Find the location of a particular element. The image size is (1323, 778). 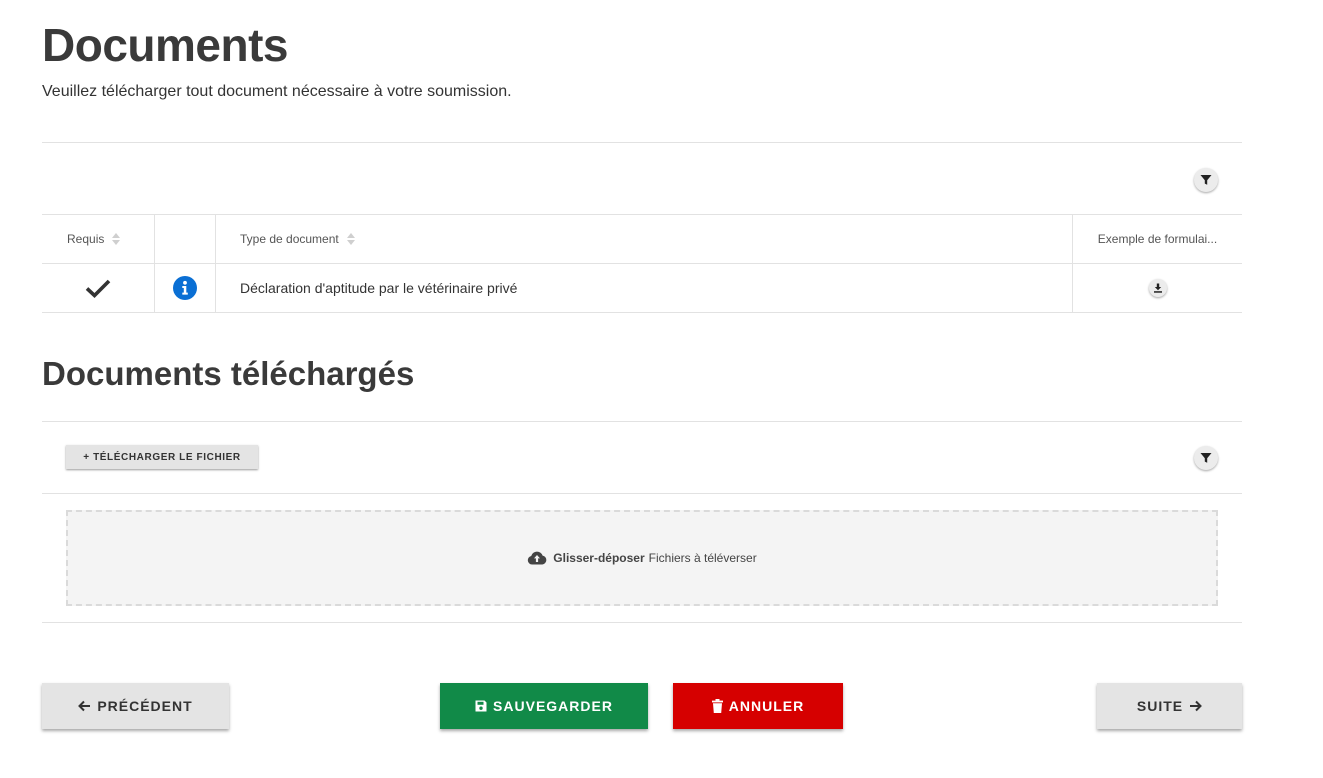

download-example-button is located at coordinates (1157, 287).